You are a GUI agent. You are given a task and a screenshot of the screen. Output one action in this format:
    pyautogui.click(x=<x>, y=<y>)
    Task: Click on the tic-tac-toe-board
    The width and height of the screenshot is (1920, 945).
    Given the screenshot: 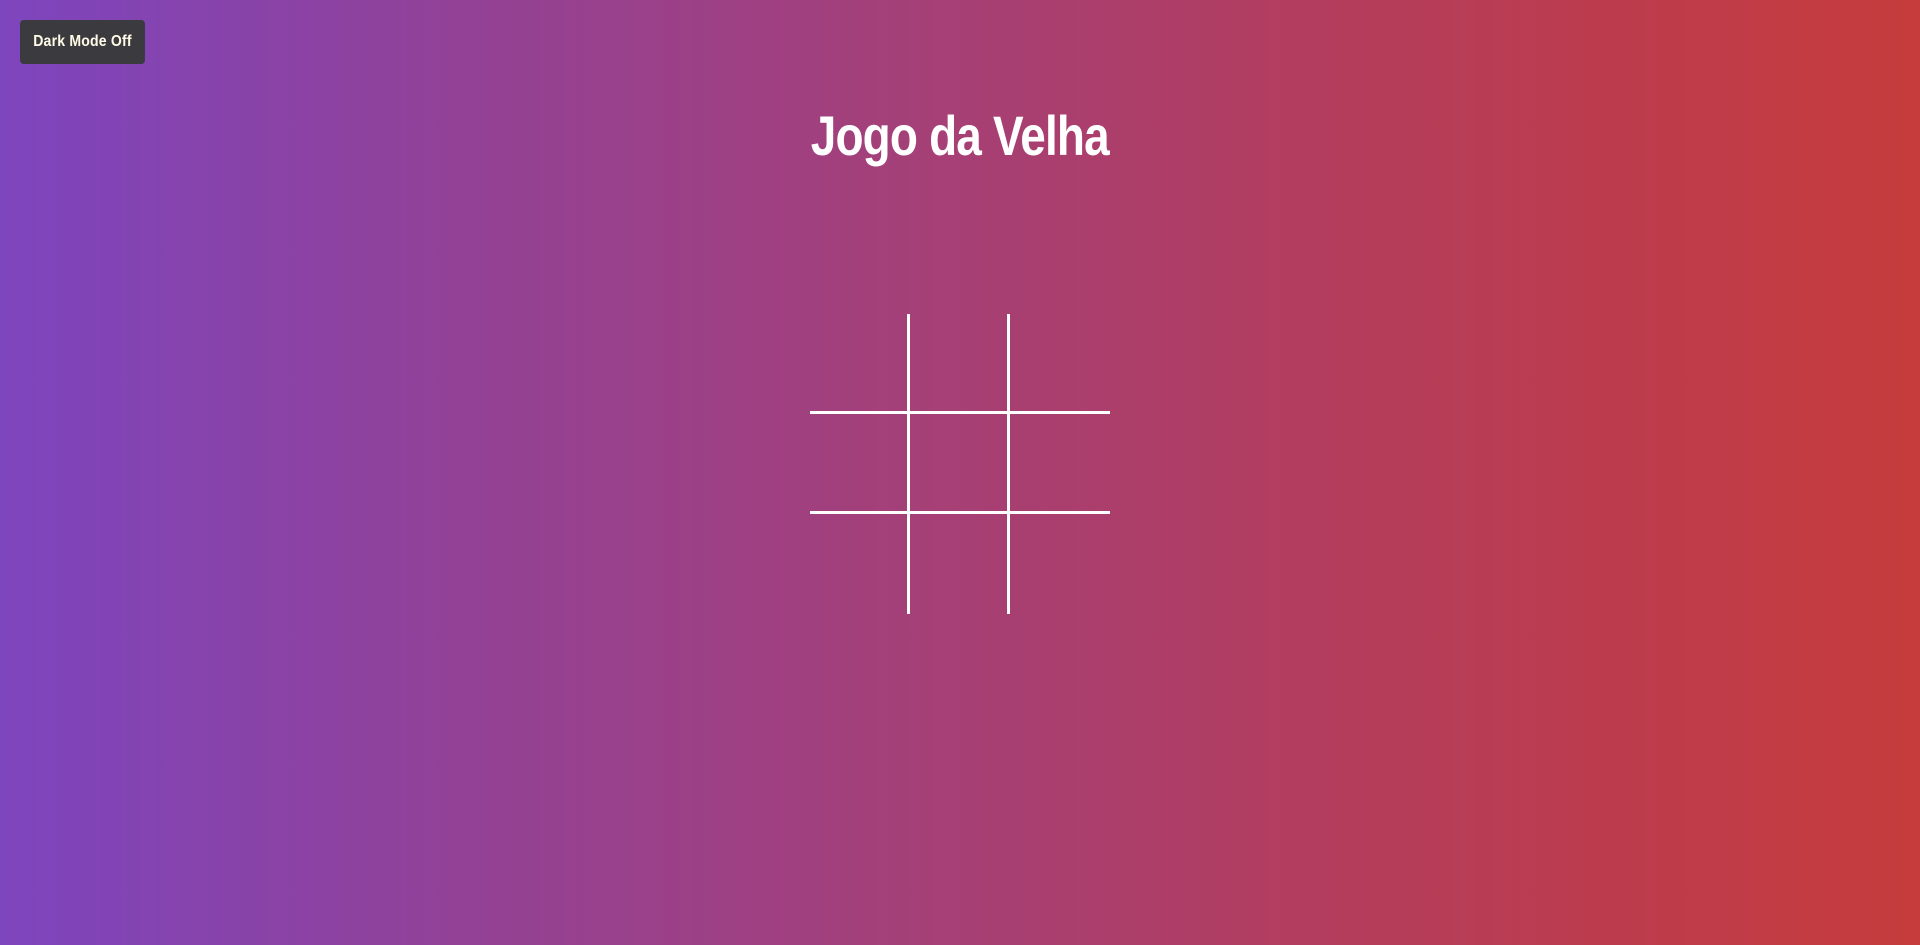 What is the action you would take?
    pyautogui.click(x=960, y=464)
    